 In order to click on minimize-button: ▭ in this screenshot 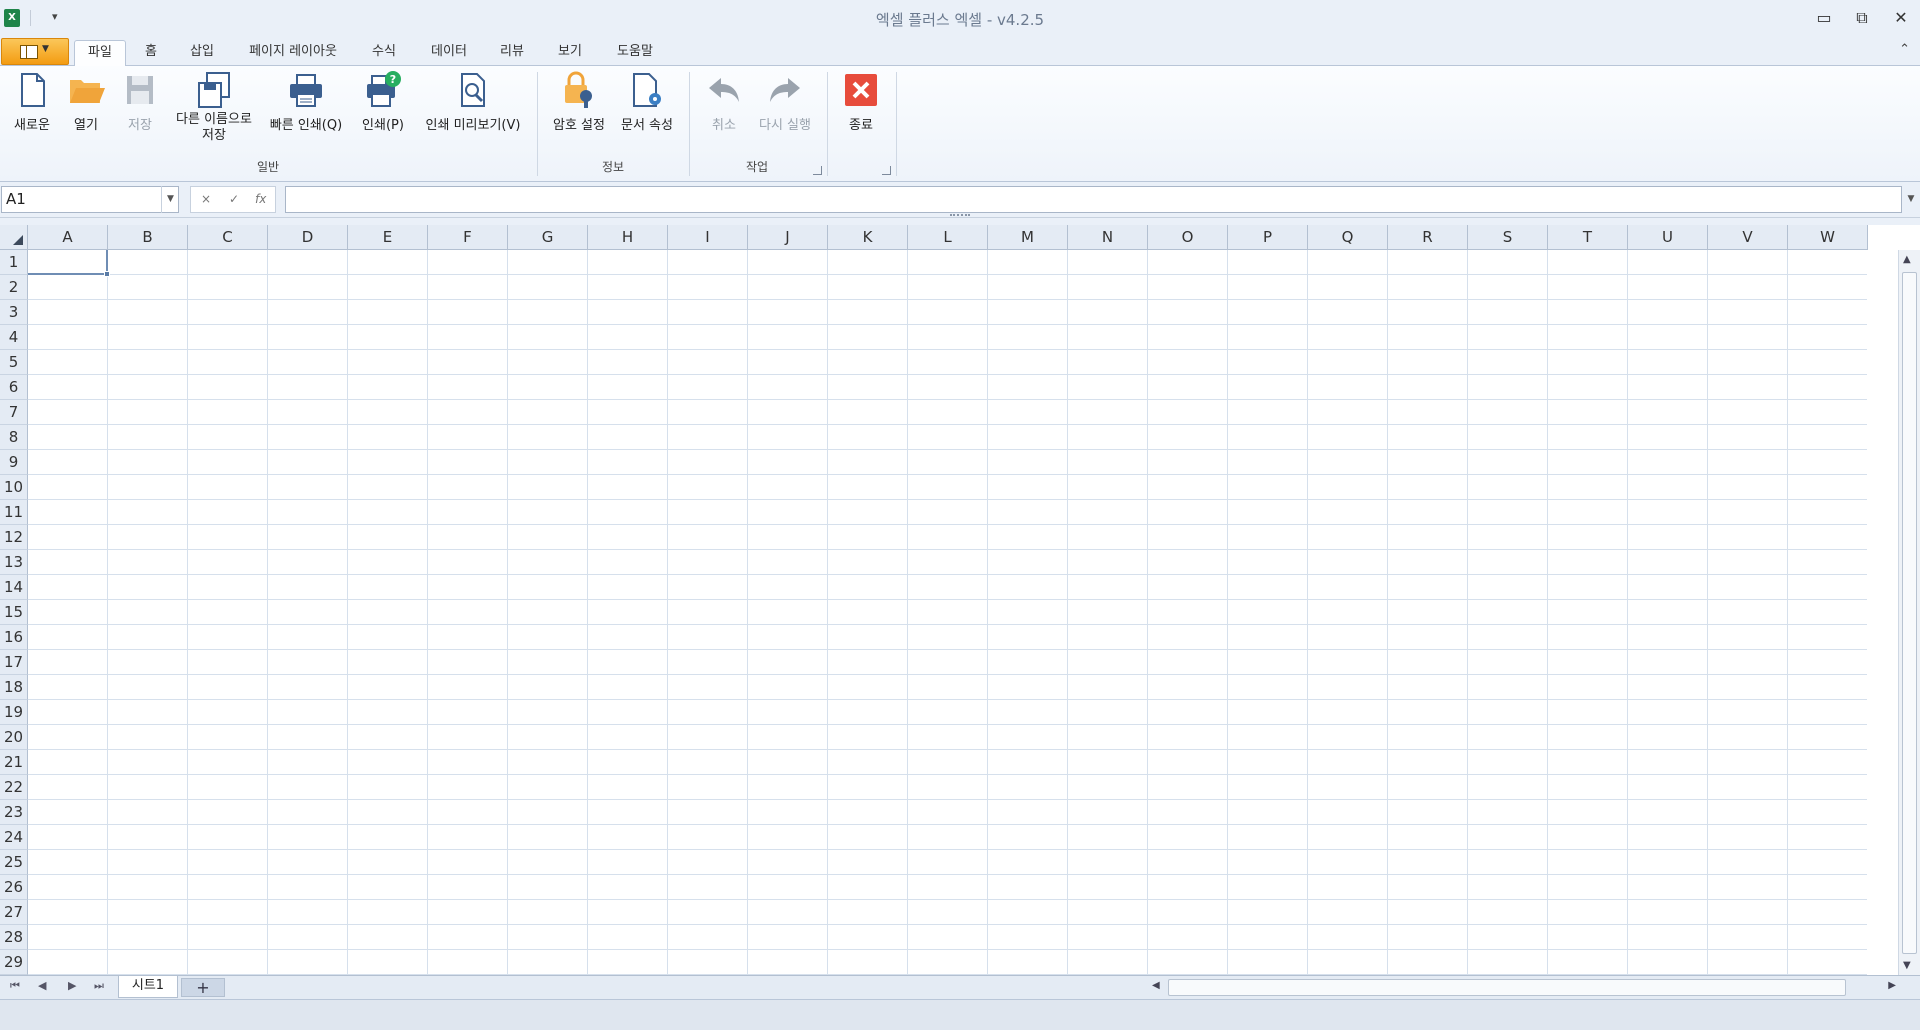, I will do `click(1824, 18)`.